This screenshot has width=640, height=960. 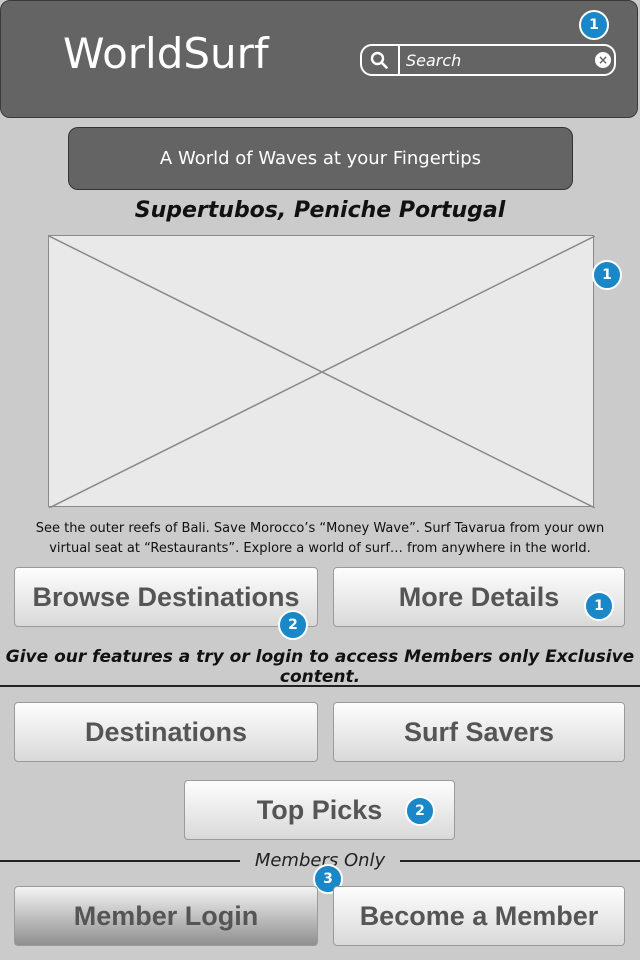 I want to click on member-login-button: Member Login, so click(x=166, y=916).